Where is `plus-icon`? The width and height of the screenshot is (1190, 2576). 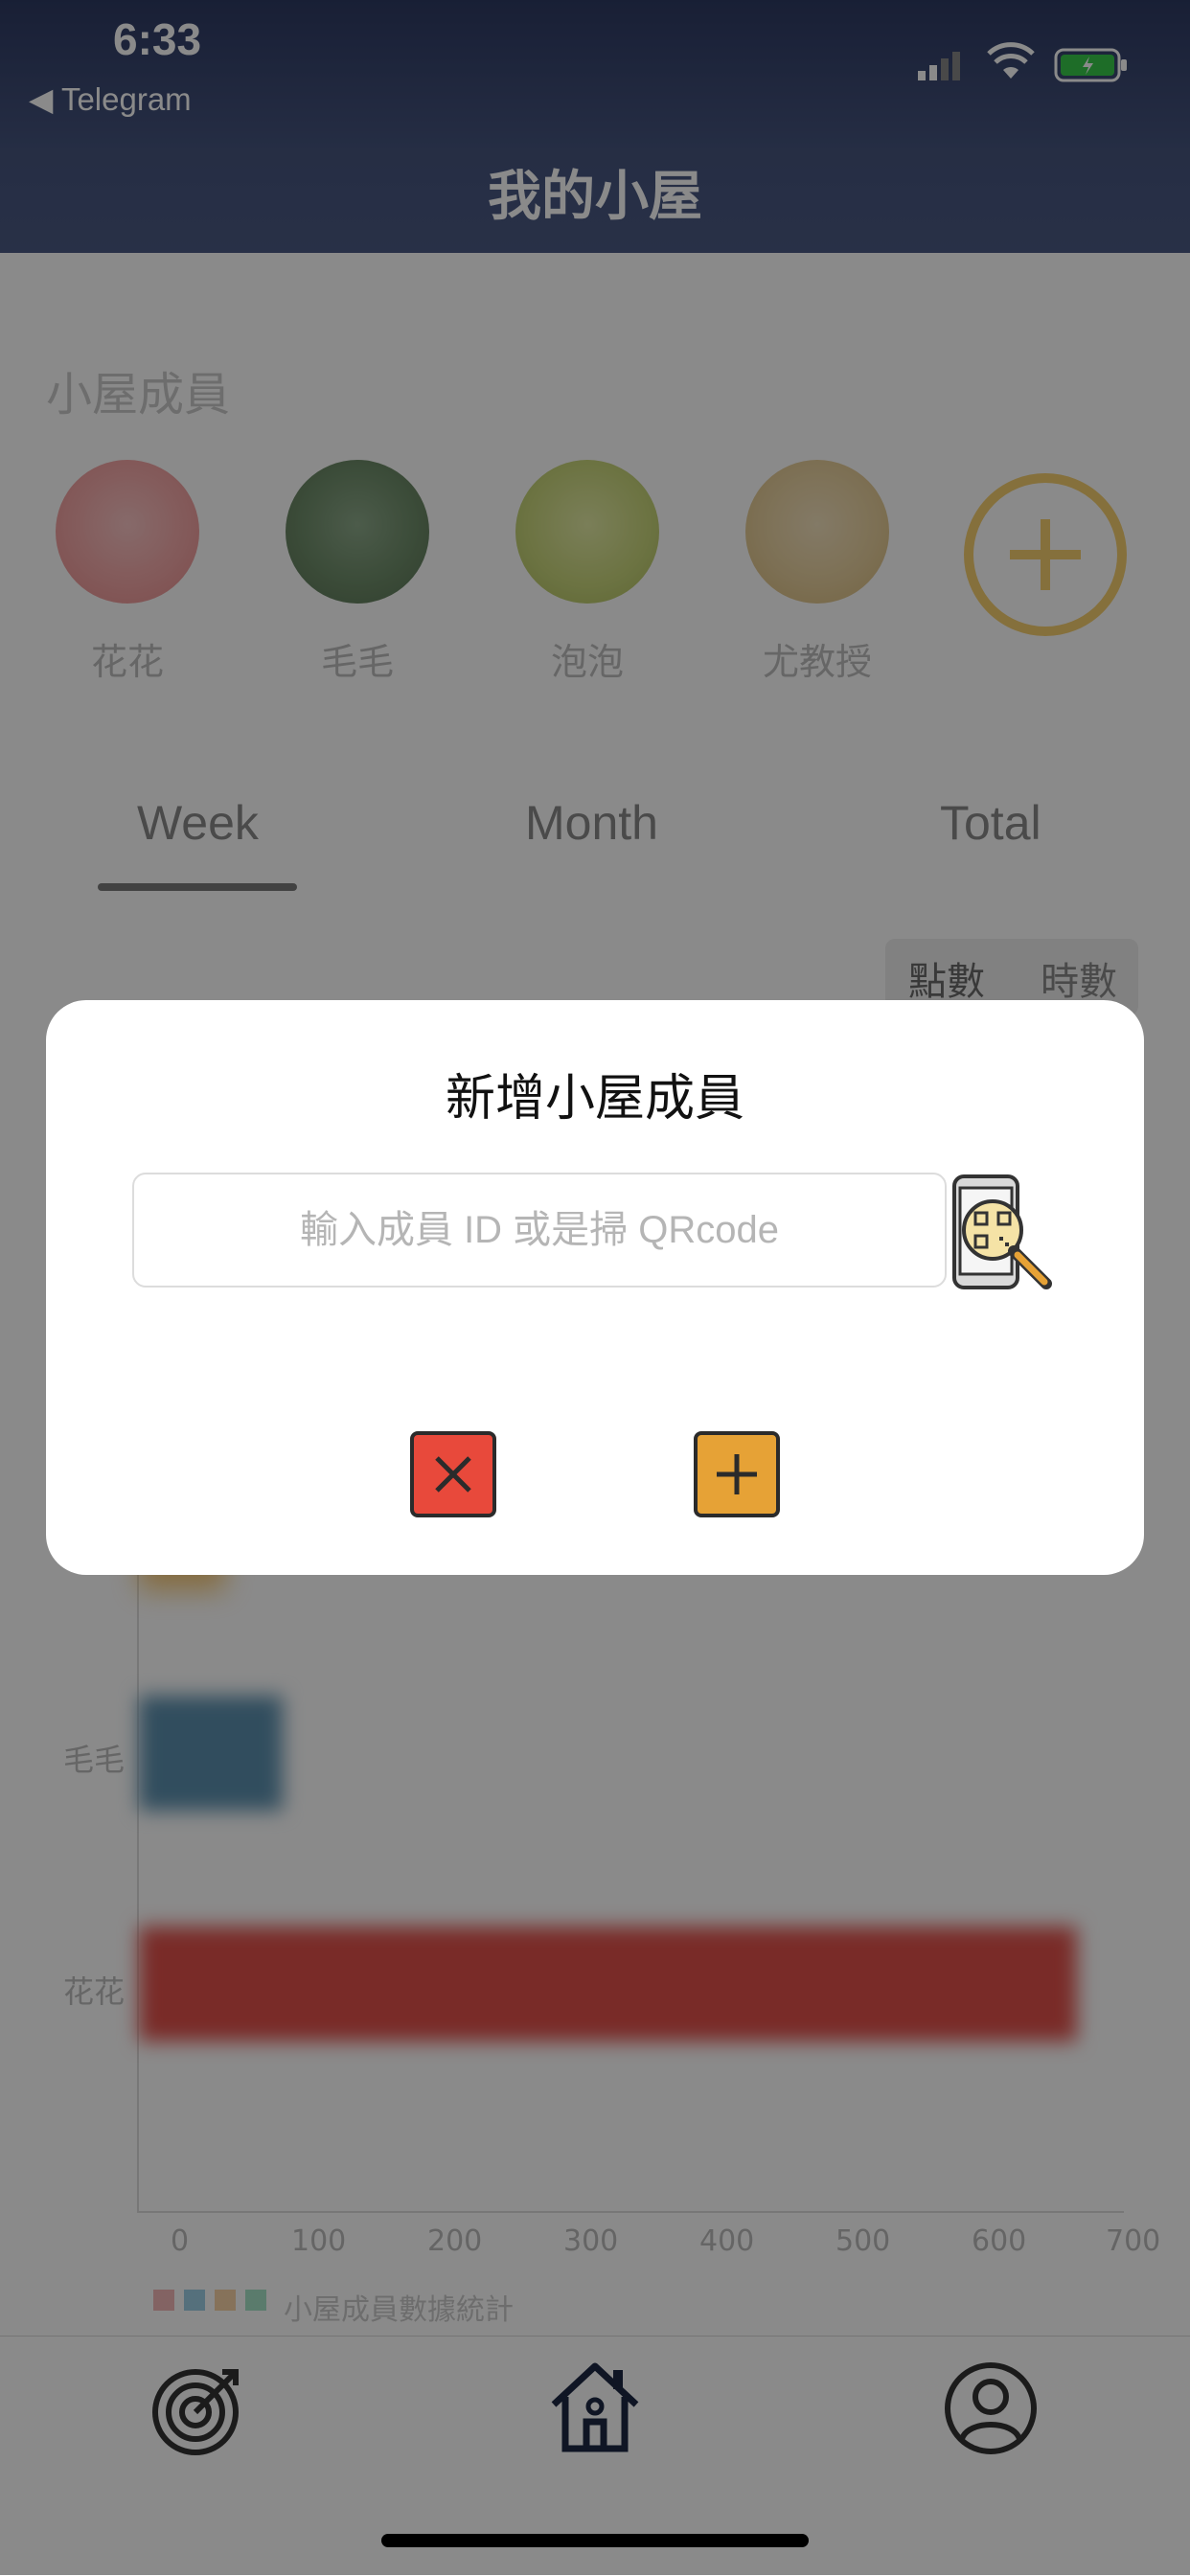
plus-icon is located at coordinates (737, 1474).